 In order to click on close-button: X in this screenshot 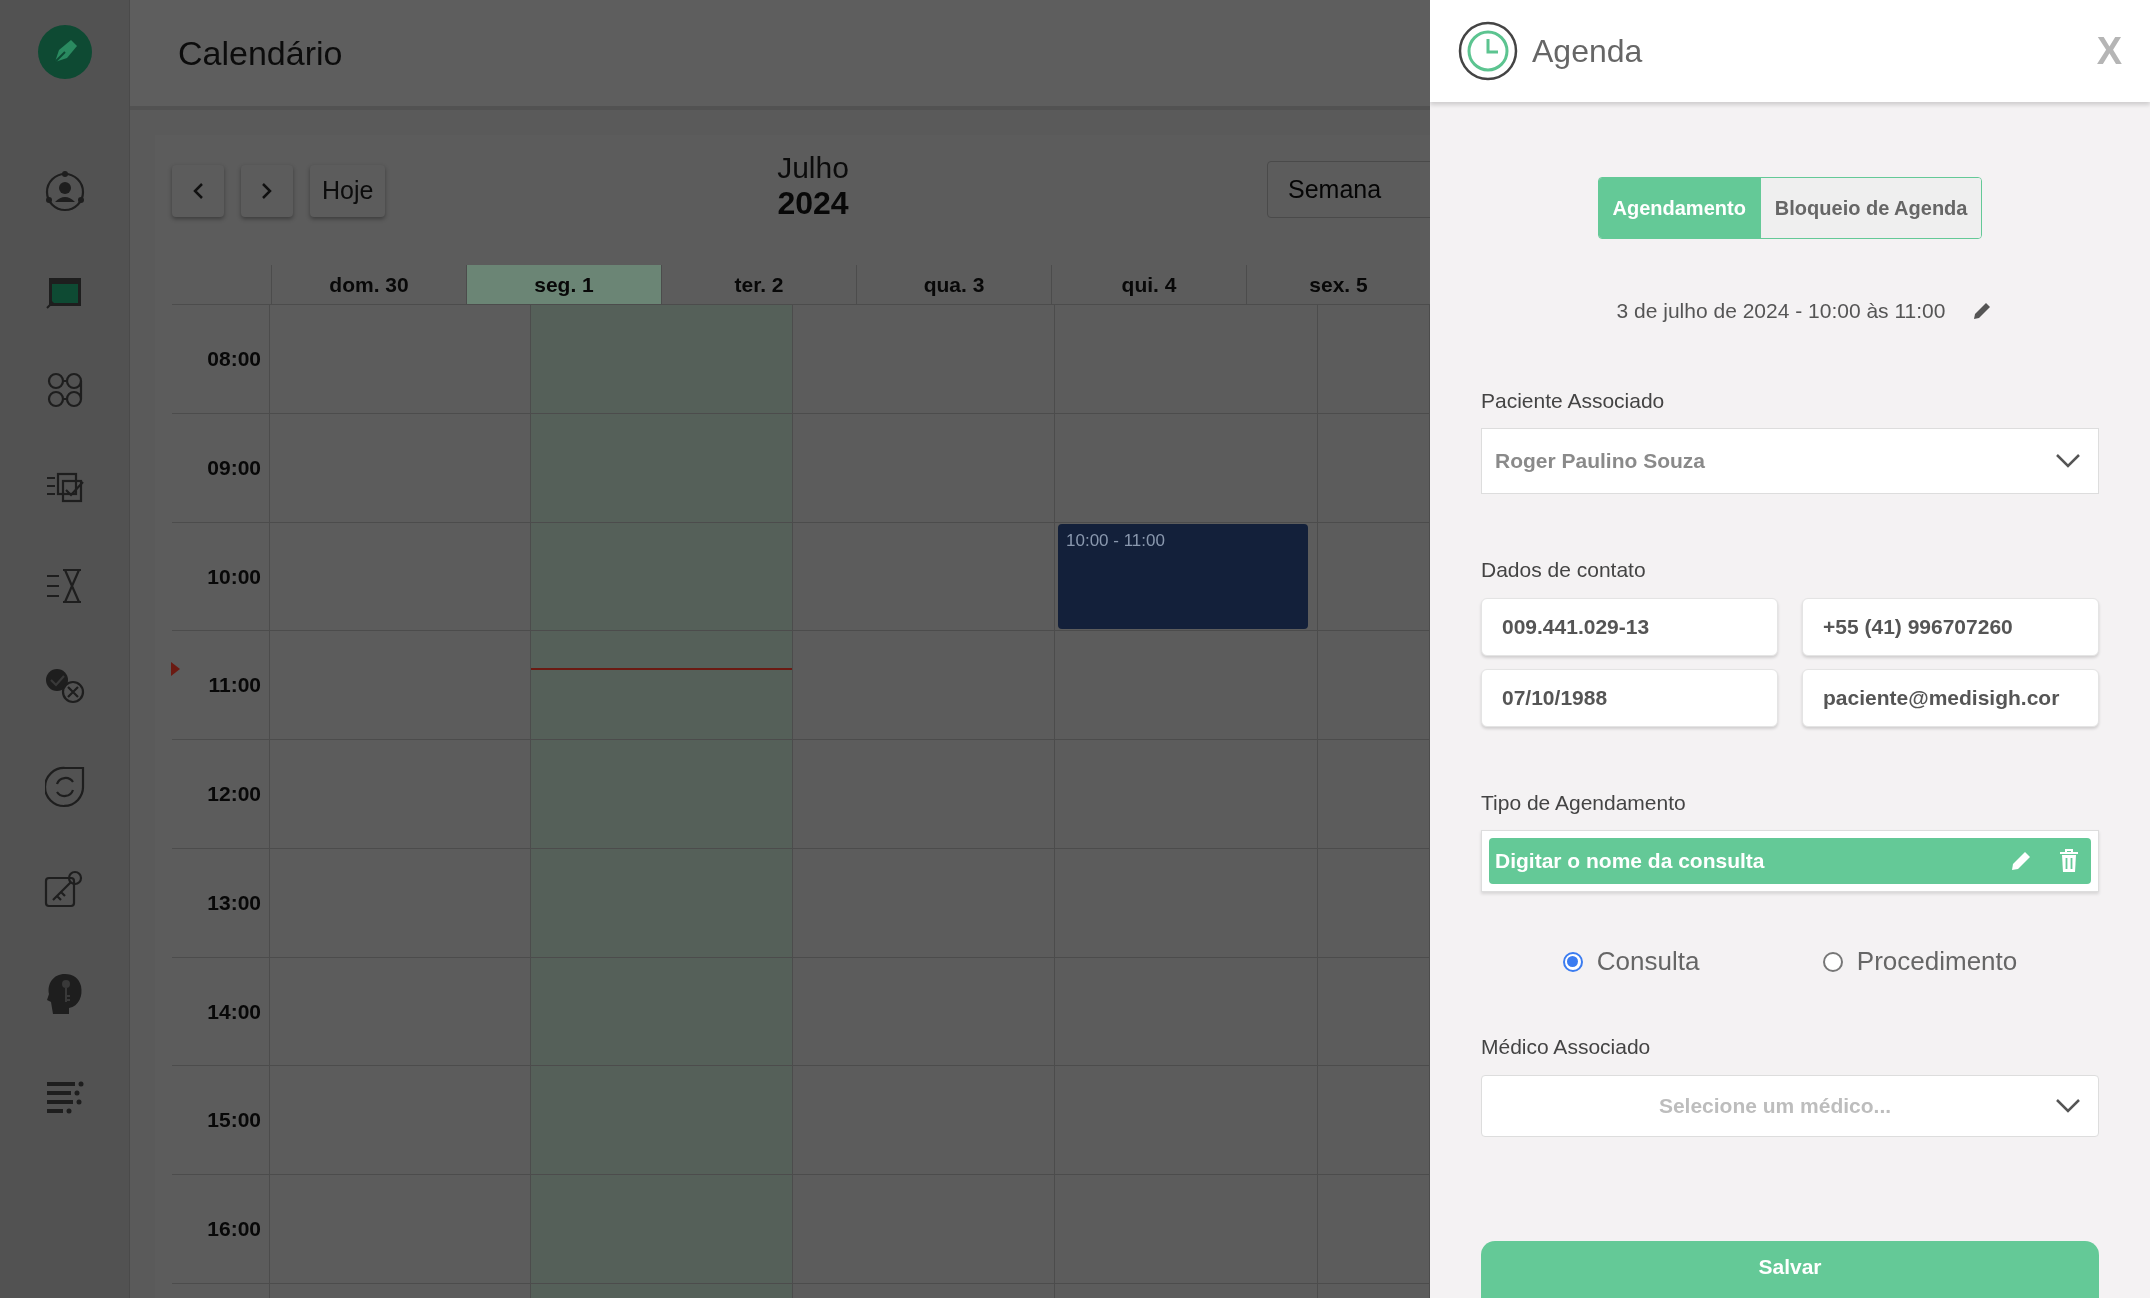, I will do `click(2109, 51)`.